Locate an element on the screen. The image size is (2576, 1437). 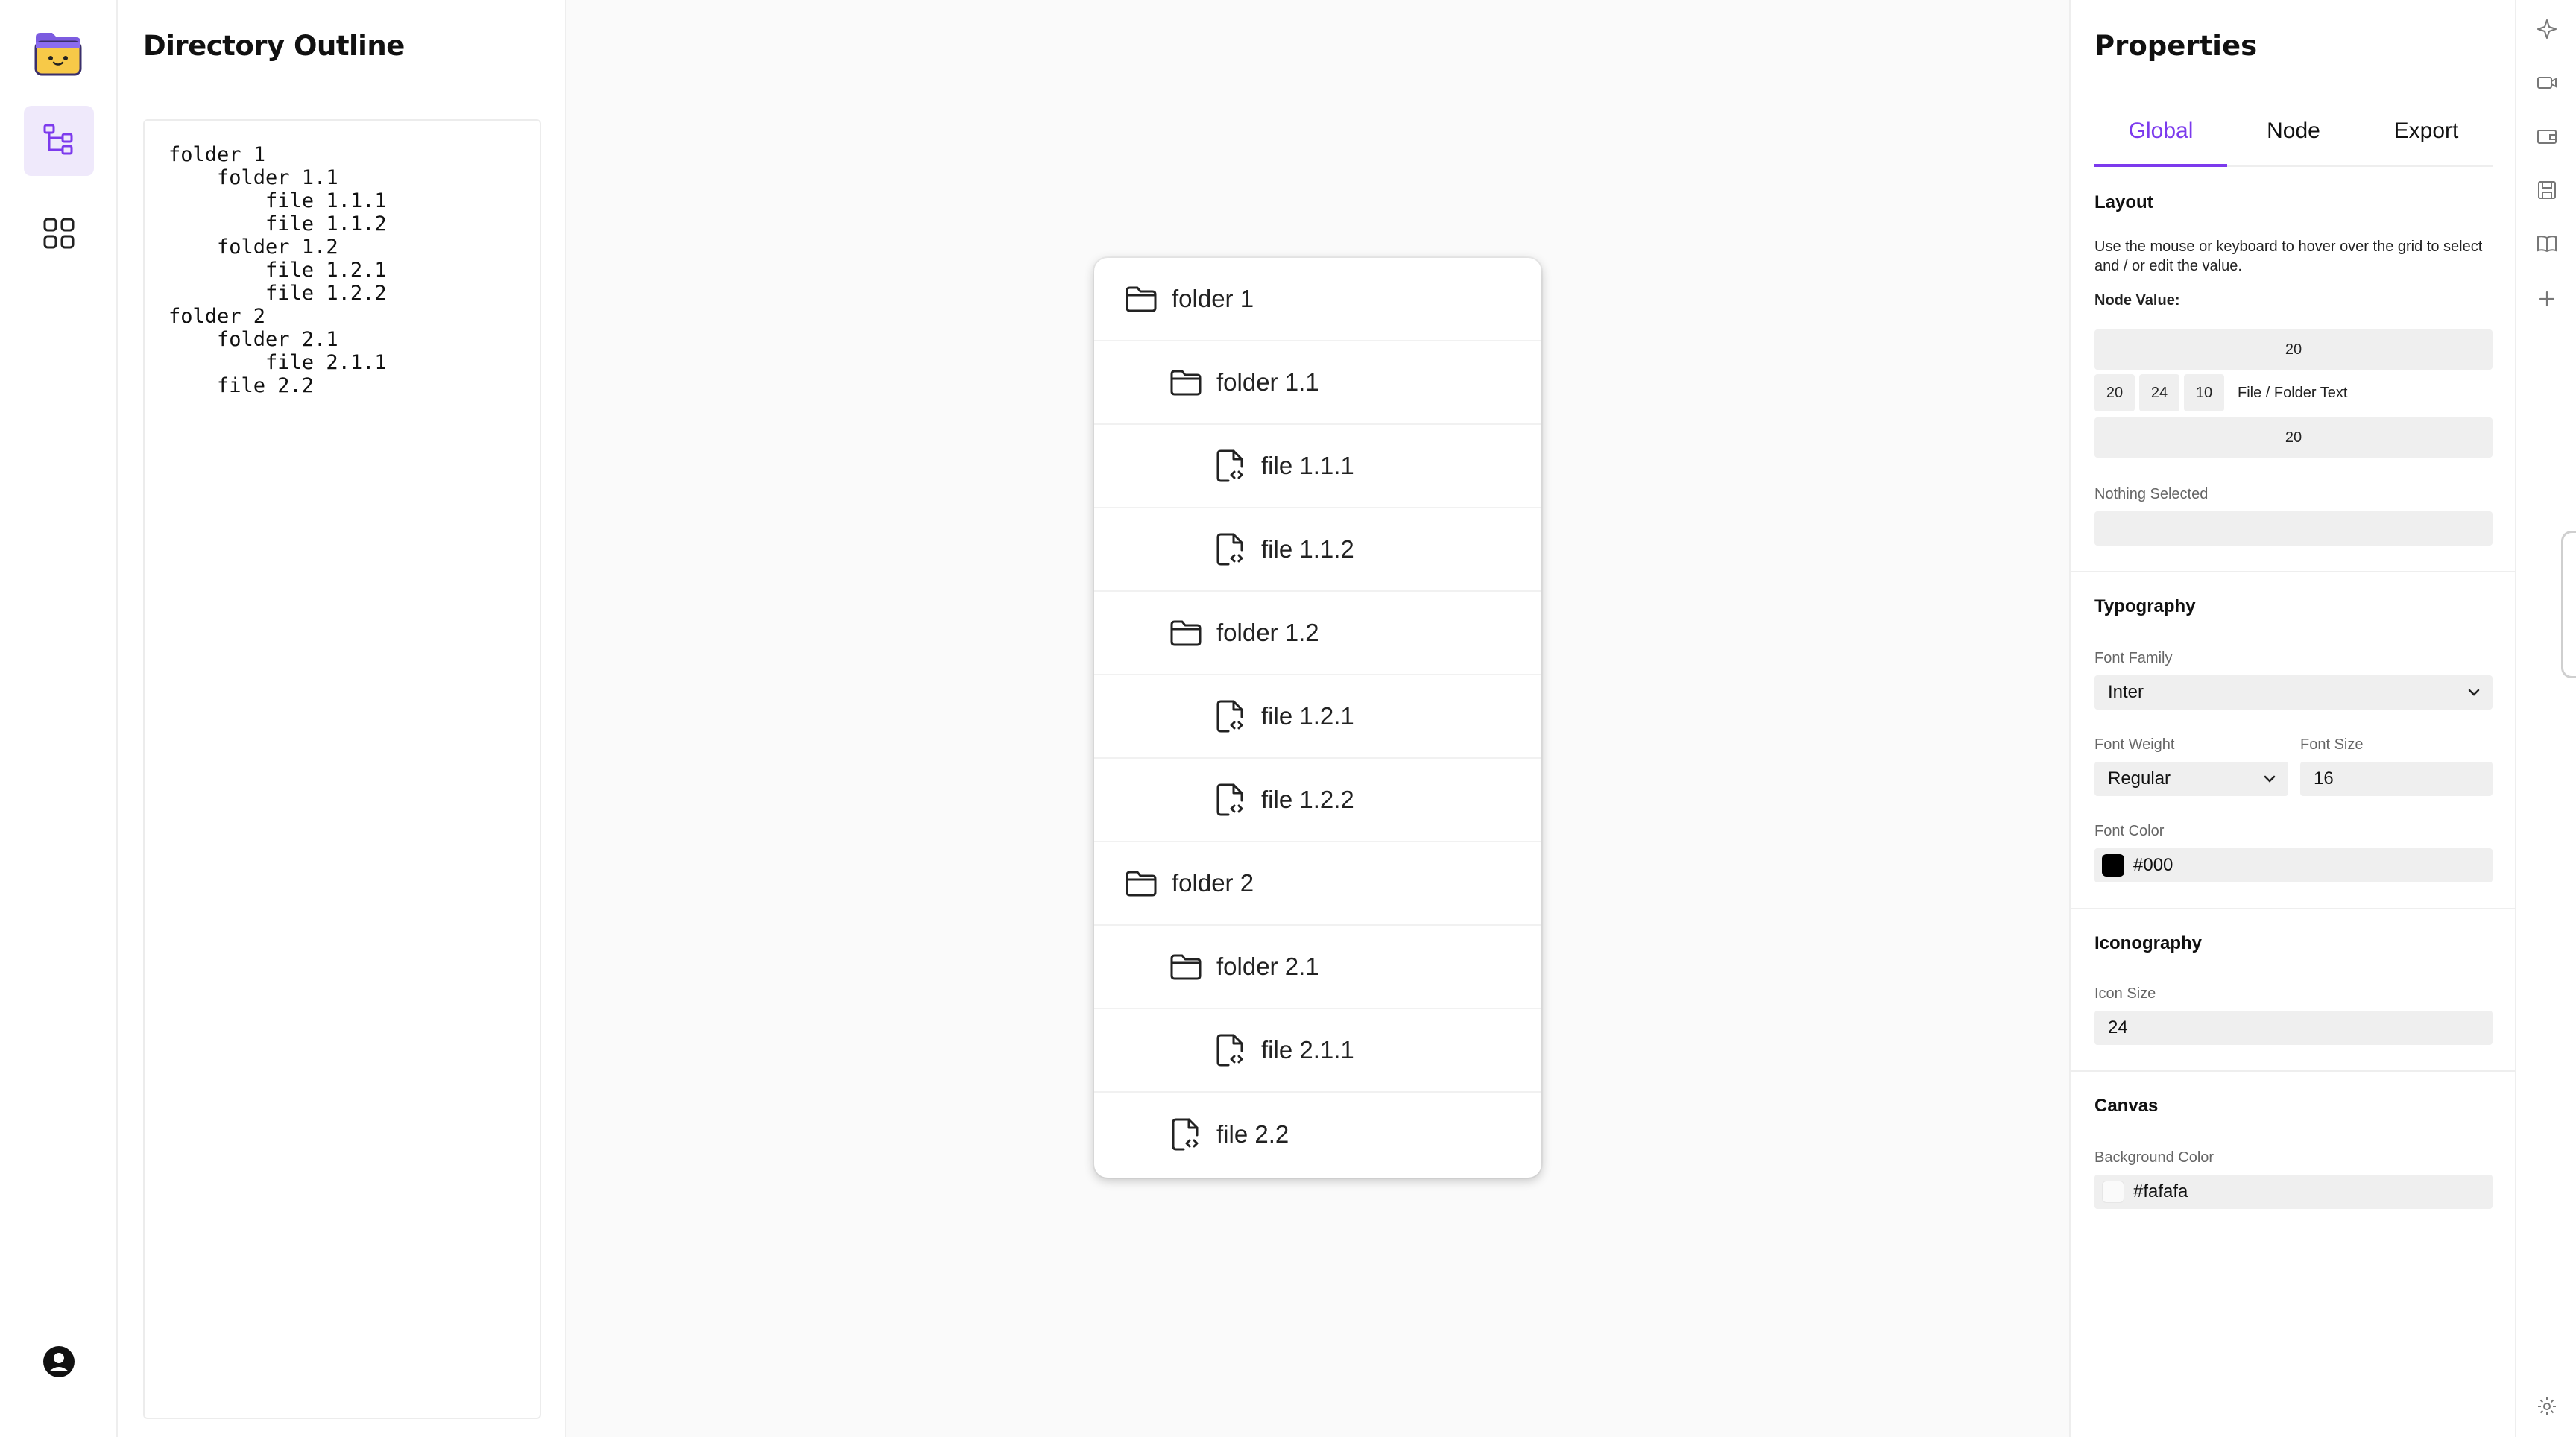
icon-size-cell: 24 is located at coordinates (2159, 392).